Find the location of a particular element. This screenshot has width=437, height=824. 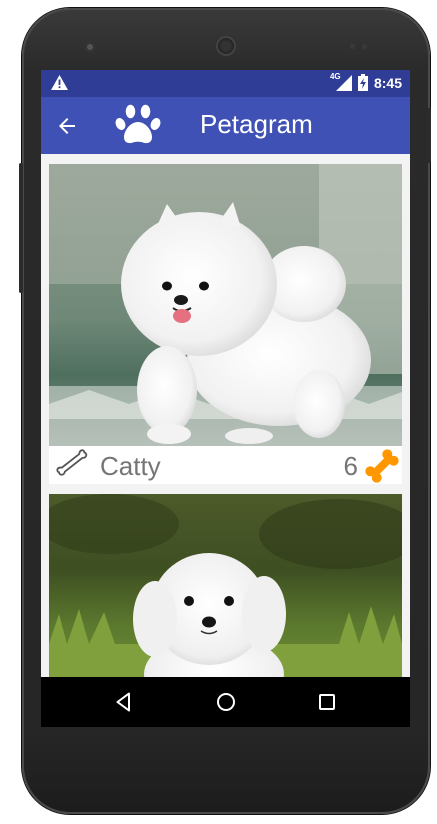

proximity-sensor is located at coordinates (352, 46).